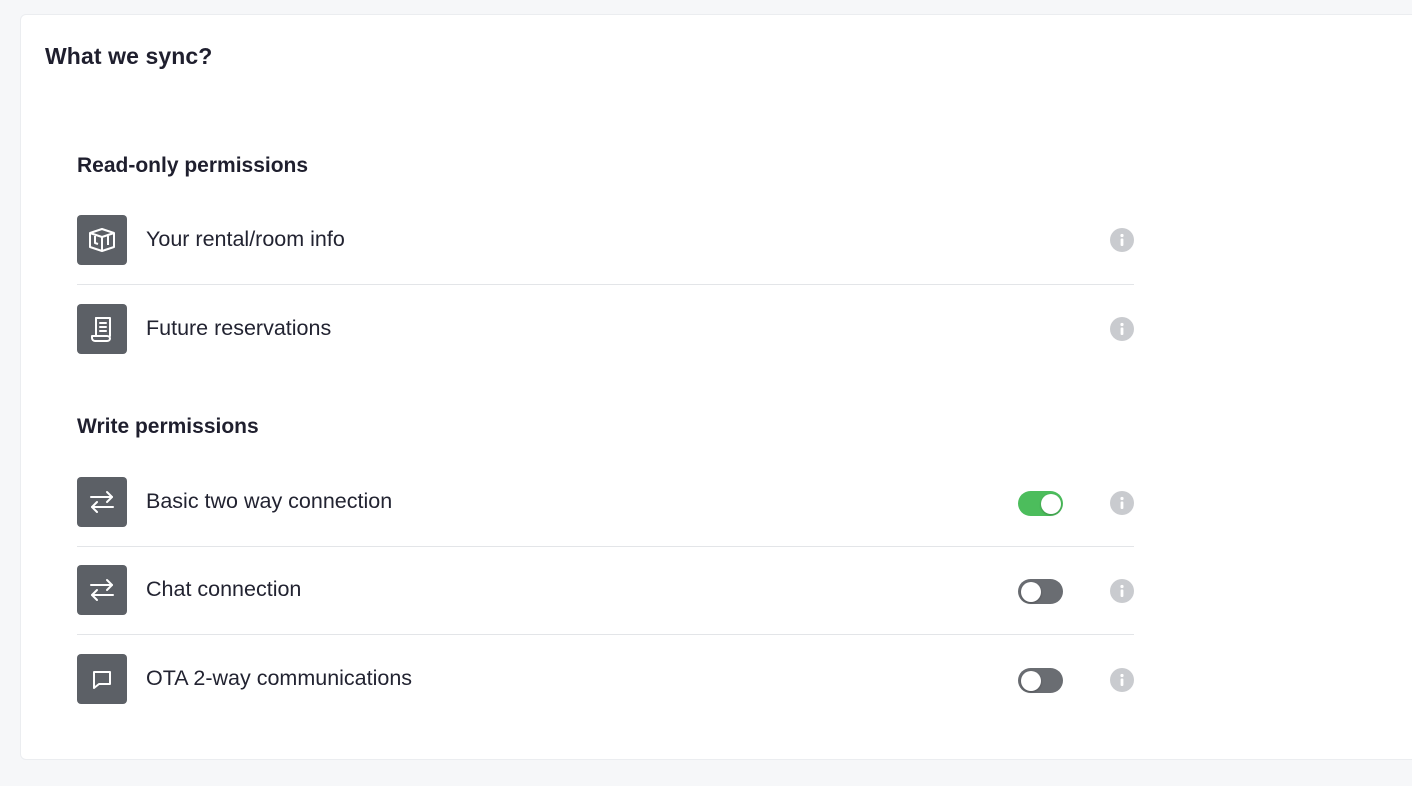  What do you see at coordinates (102, 240) in the screenshot?
I see `floor-plan-icon` at bounding box center [102, 240].